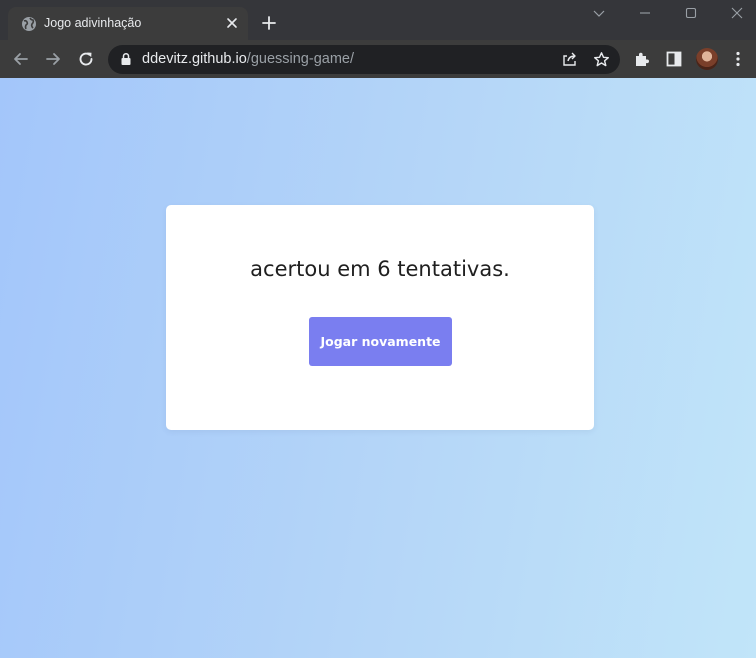  I want to click on lock-icon, so click(126, 59).